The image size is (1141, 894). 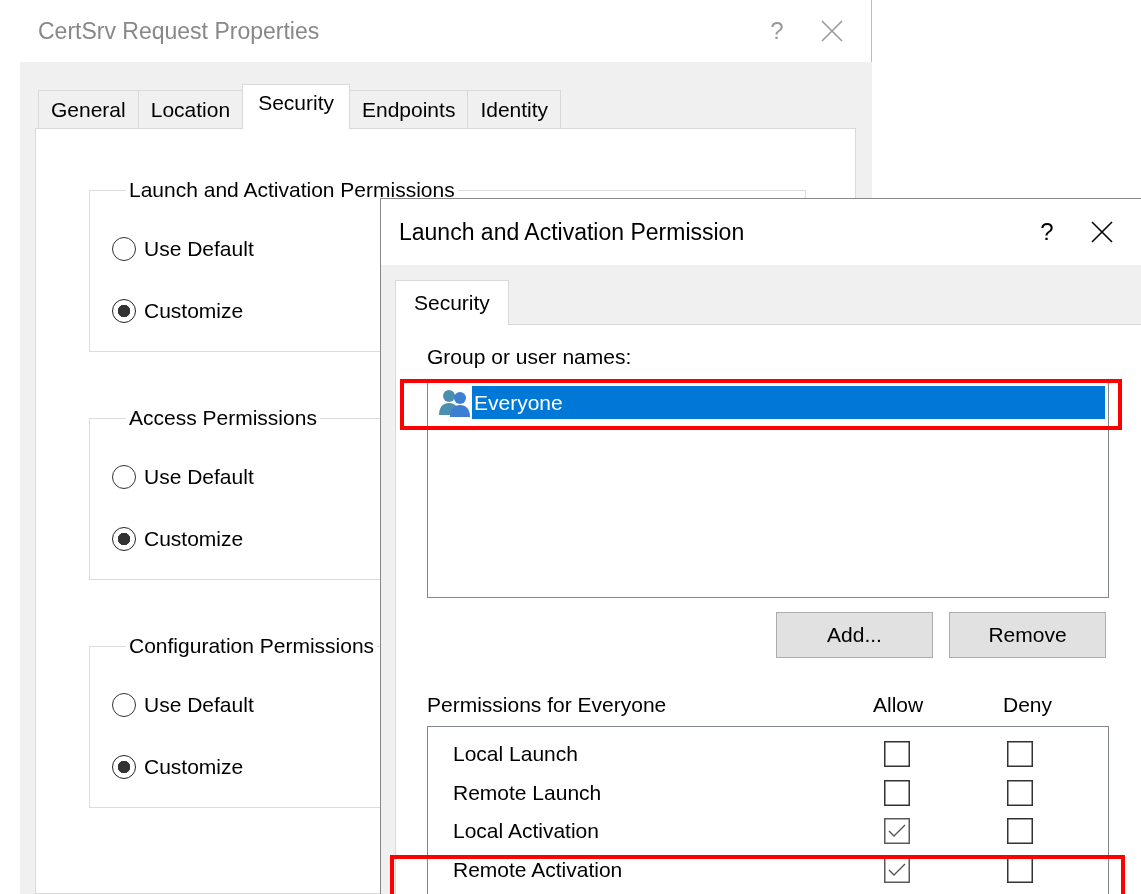 I want to click on window-title: CertSrv Request Properties, so click(x=179, y=31).